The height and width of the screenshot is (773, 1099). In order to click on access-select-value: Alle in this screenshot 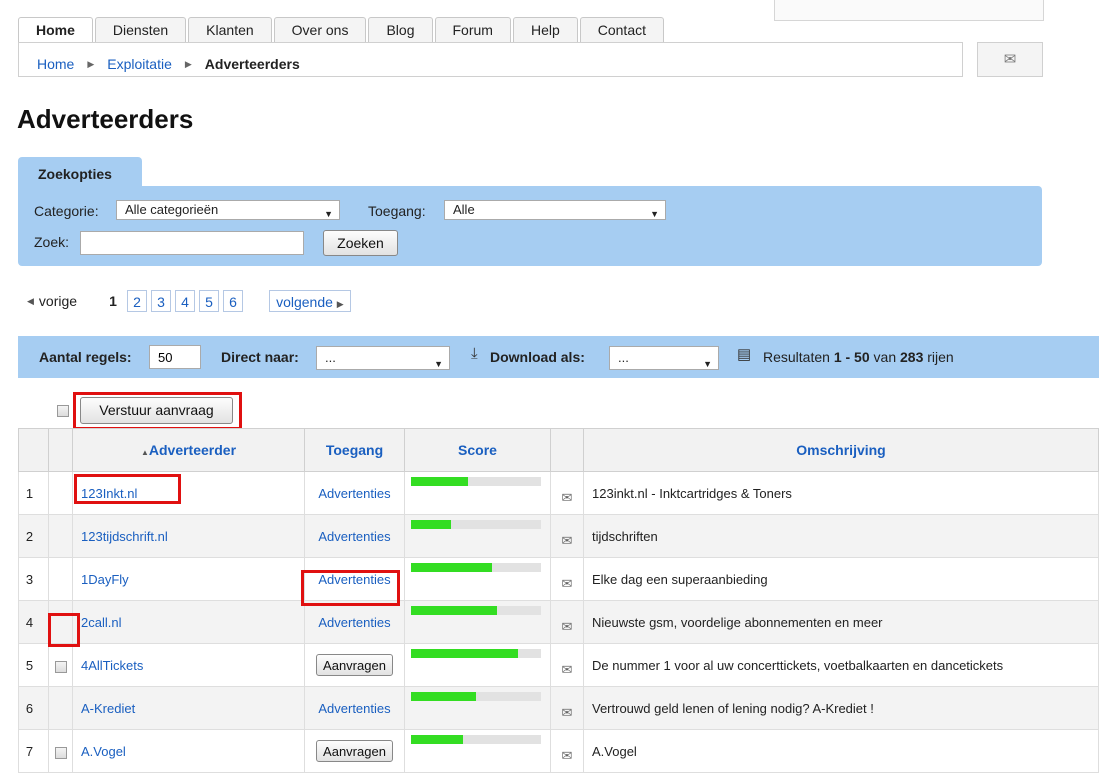, I will do `click(464, 209)`.